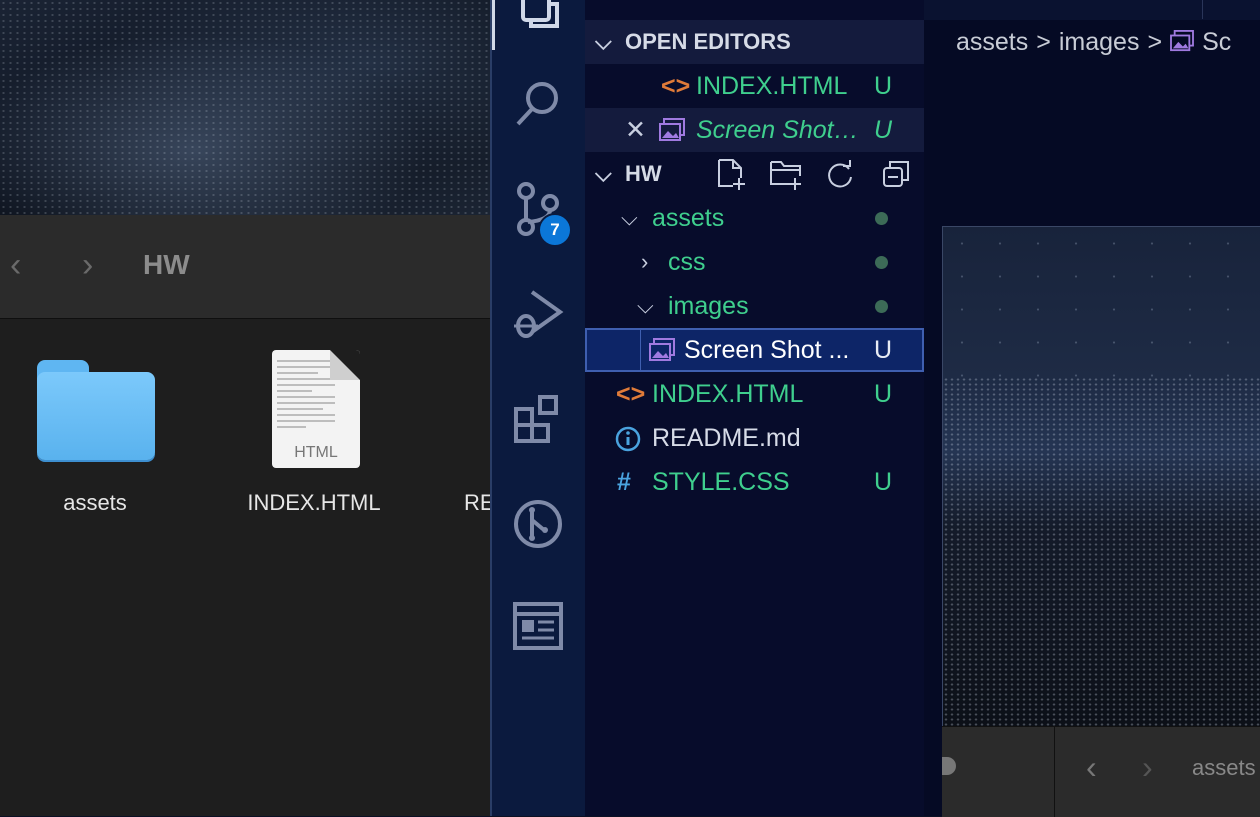 Image resolution: width=1260 pixels, height=817 pixels. What do you see at coordinates (728, 394) in the screenshot?
I see `tree-item-label: INDEX.HTML` at bounding box center [728, 394].